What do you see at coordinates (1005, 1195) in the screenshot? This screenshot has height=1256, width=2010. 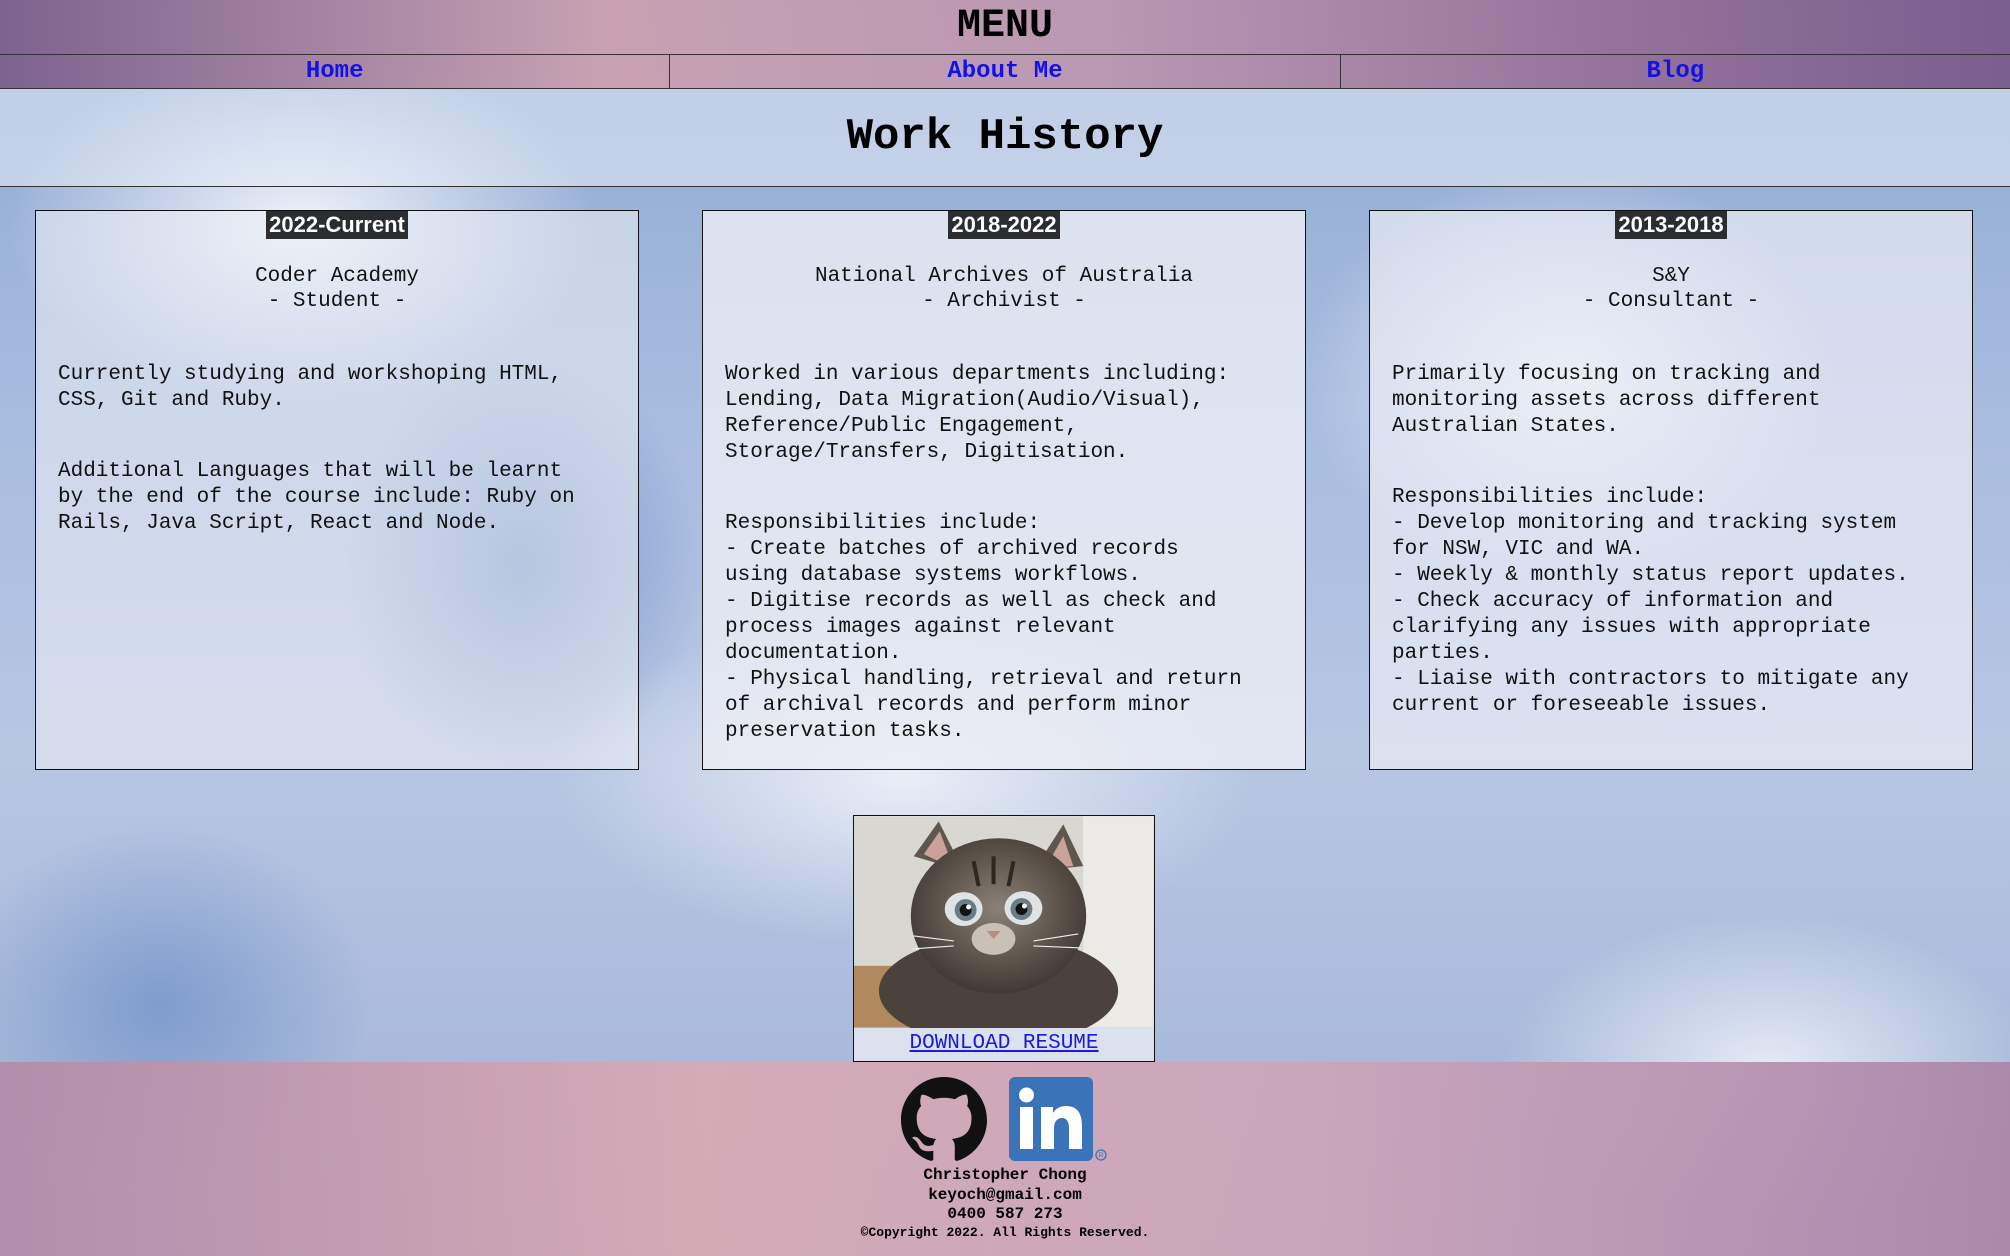 I see `footer-email: keyoch@gmail.com` at bounding box center [1005, 1195].